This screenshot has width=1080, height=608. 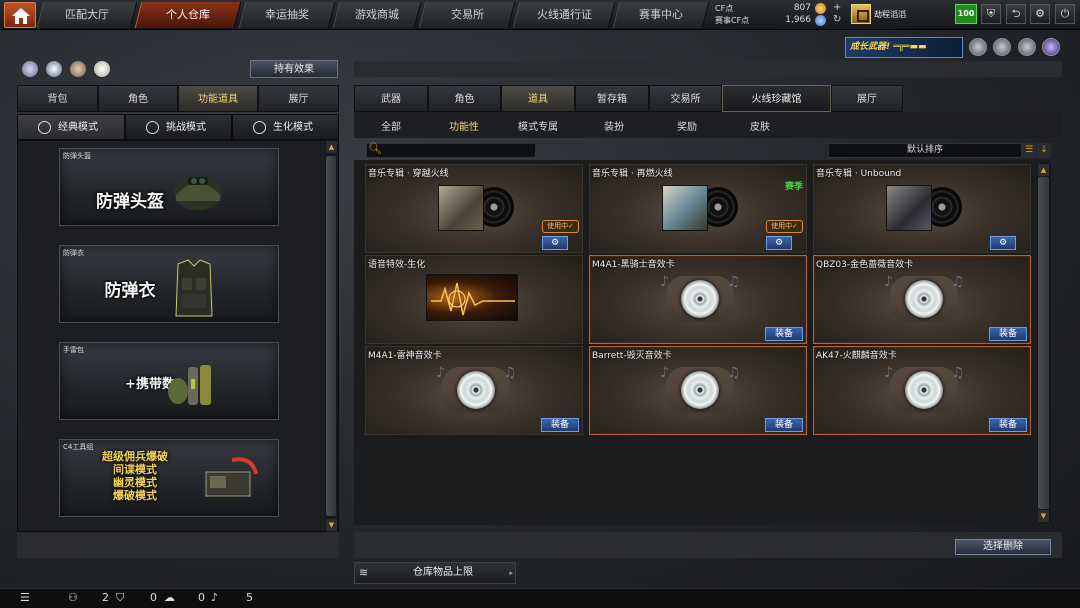 What do you see at coordinates (377, 15) in the screenshot?
I see `nav-tab-game-mall: 游戏商城` at bounding box center [377, 15].